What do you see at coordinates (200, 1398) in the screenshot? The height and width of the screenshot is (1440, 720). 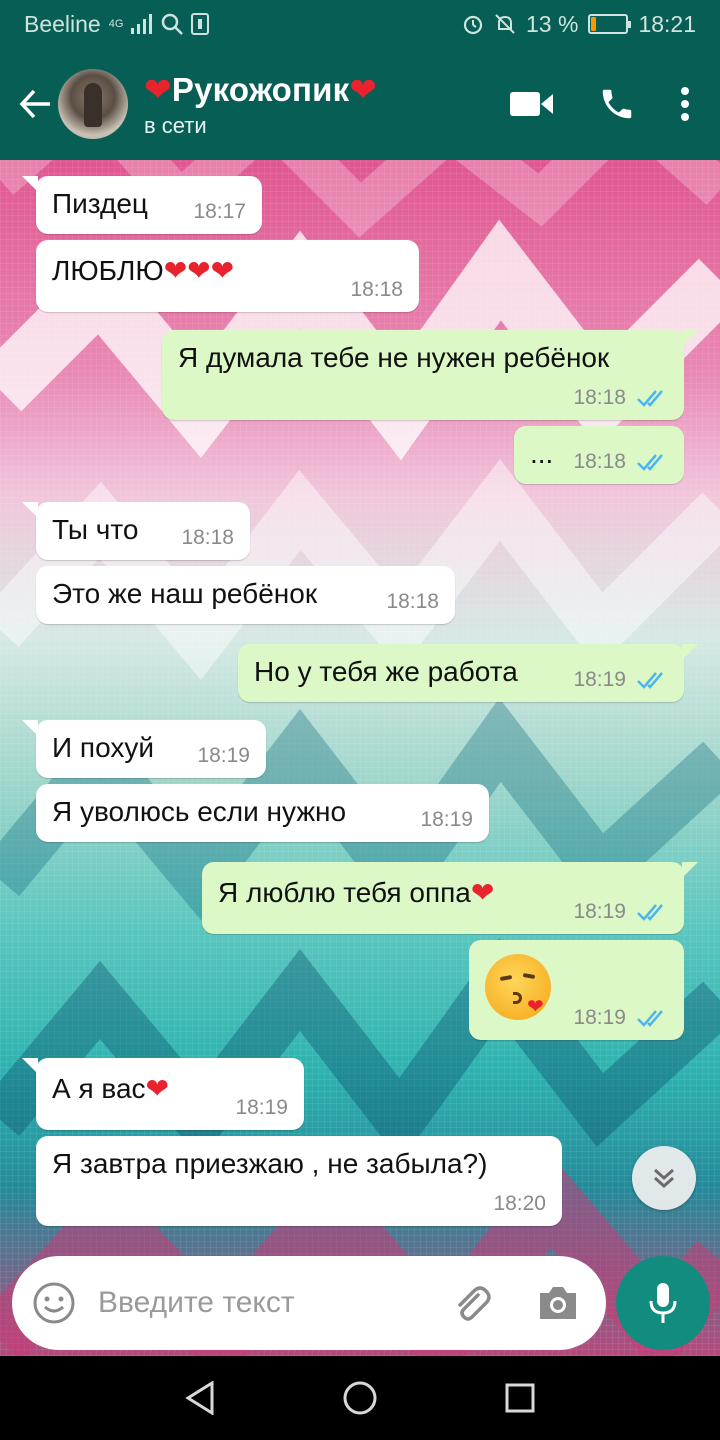 I see `nav-back-icon` at bounding box center [200, 1398].